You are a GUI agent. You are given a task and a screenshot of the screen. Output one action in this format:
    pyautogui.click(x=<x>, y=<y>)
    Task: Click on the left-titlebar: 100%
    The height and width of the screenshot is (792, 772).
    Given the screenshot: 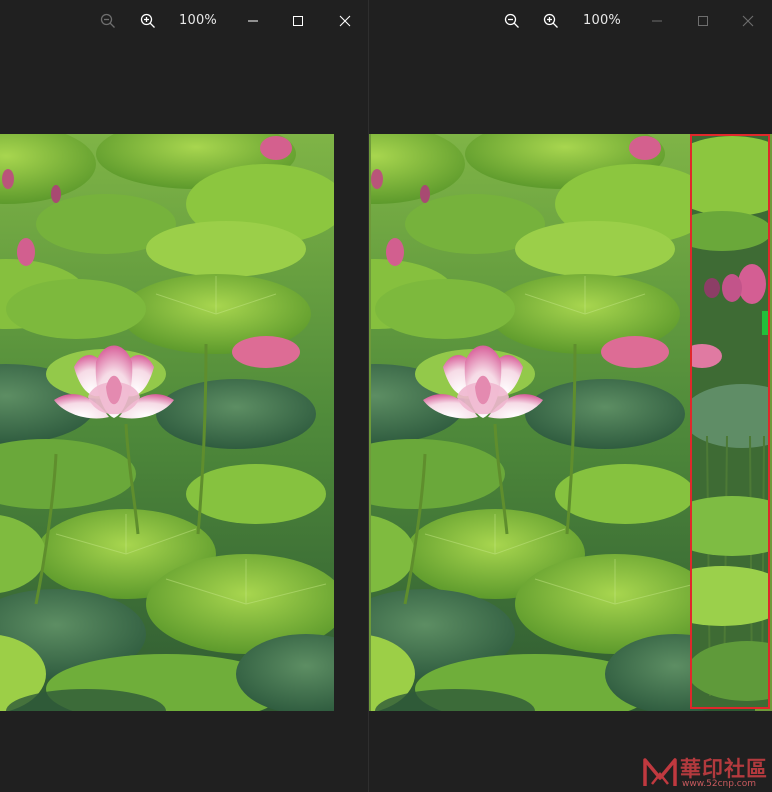 What is the action you would take?
    pyautogui.click(x=184, y=21)
    